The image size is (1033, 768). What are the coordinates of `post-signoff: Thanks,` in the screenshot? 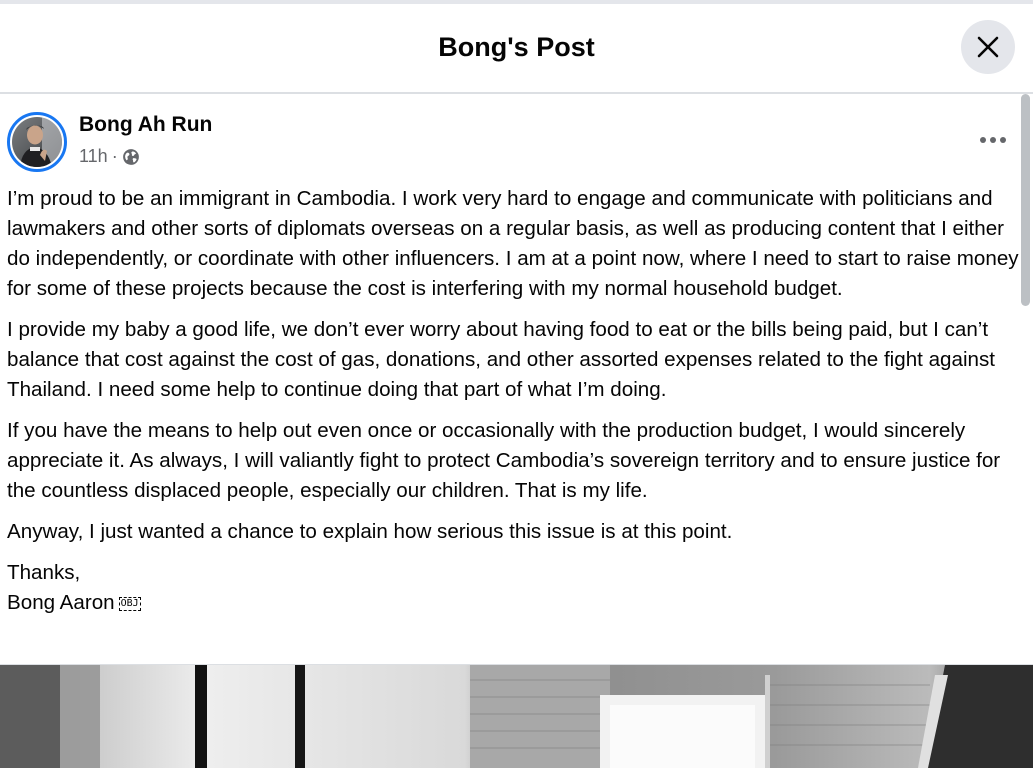 It's located at (44, 572).